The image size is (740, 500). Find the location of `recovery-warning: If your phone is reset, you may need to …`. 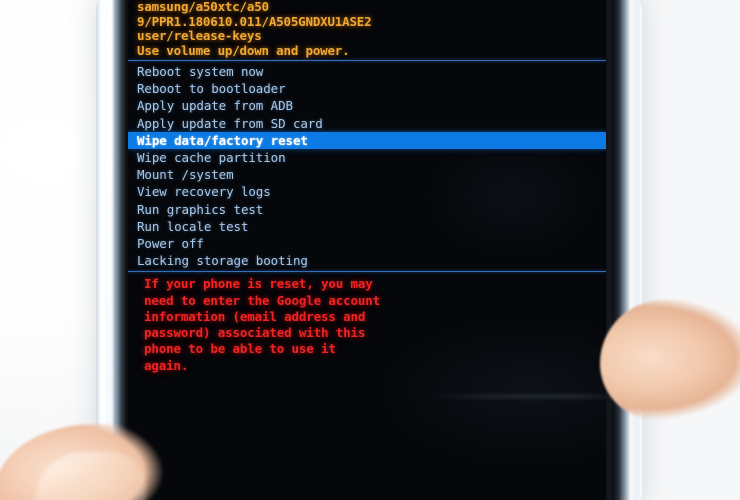

recovery-warning: If your phone is reset, you may need to … is located at coordinates (367, 323).